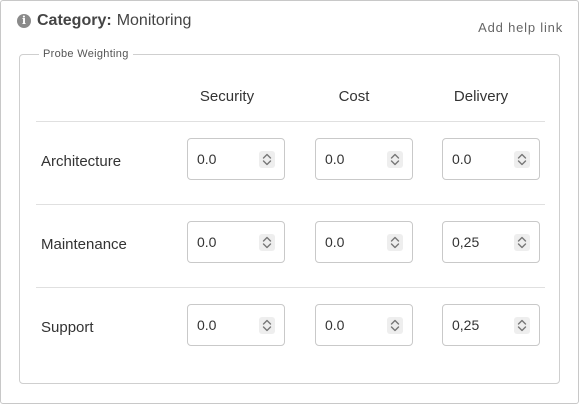 The width and height of the screenshot is (579, 404). I want to click on column-header-delivery: Delivery, so click(481, 96).